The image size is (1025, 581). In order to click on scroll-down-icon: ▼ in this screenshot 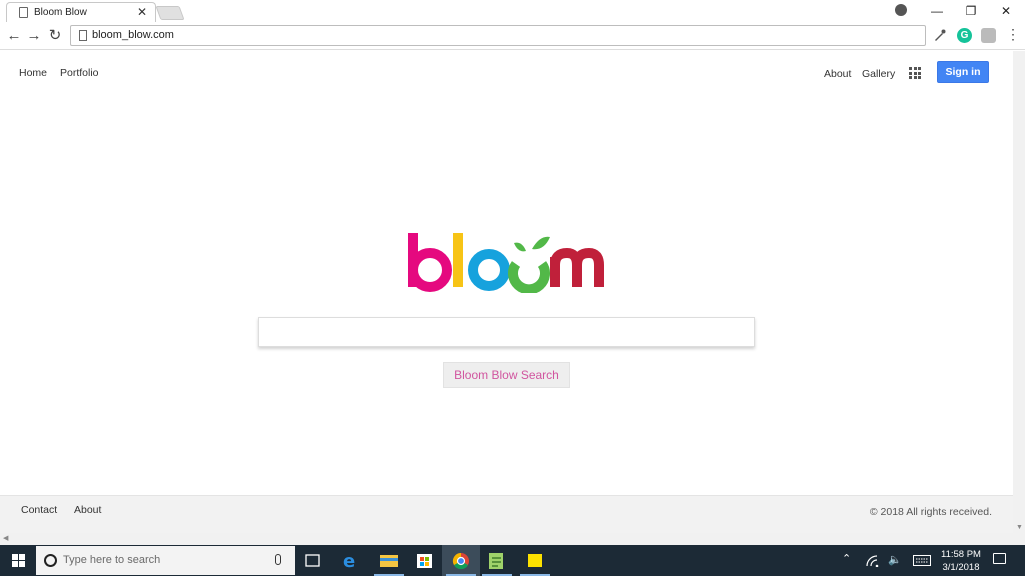, I will do `click(1019, 527)`.